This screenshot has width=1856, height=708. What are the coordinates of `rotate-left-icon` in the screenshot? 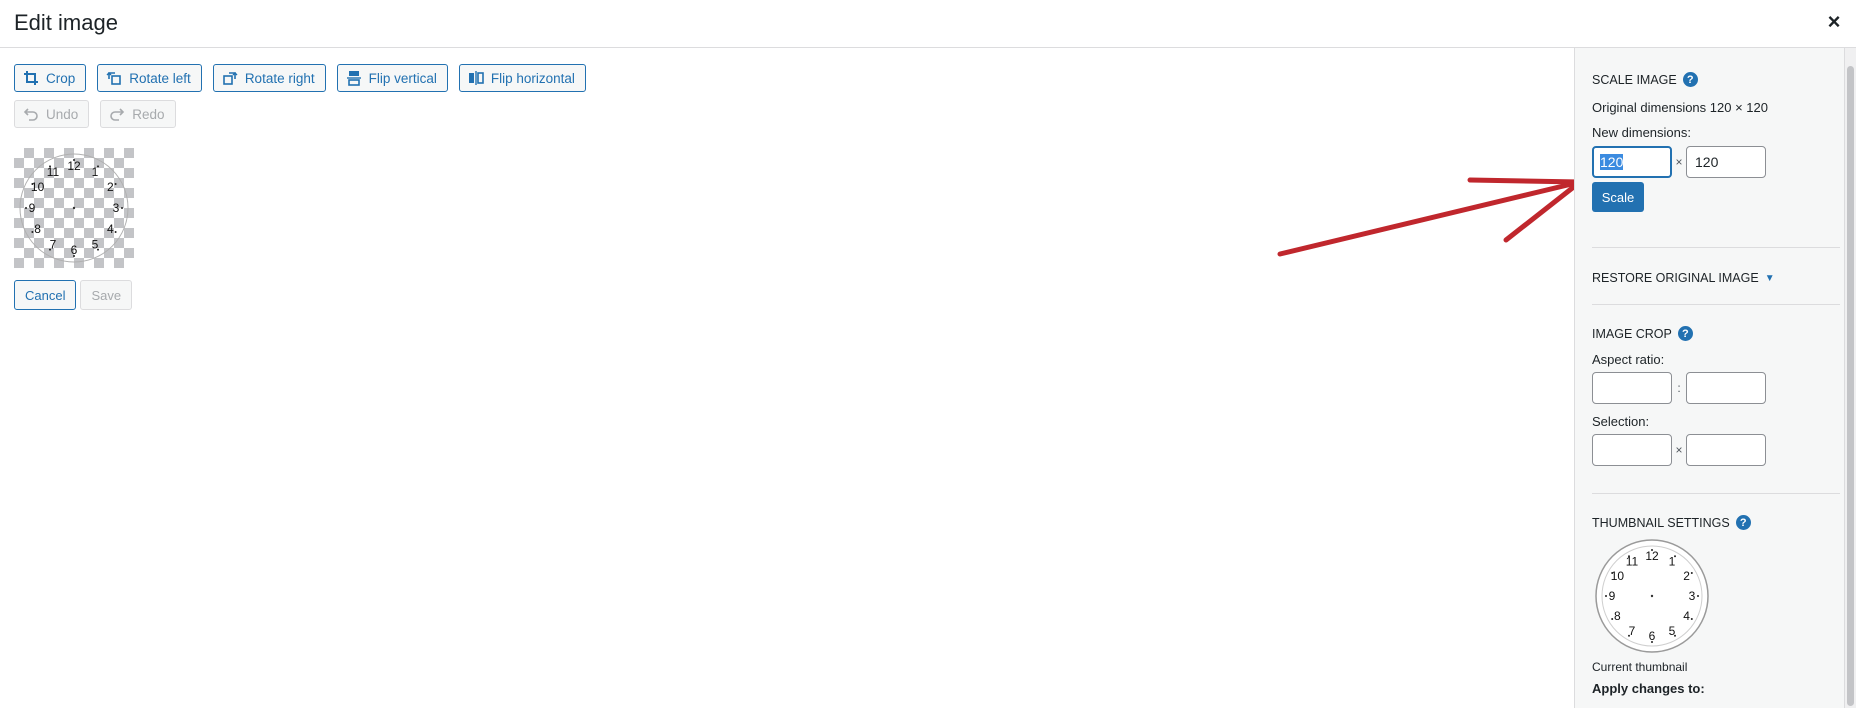 It's located at (114, 78).